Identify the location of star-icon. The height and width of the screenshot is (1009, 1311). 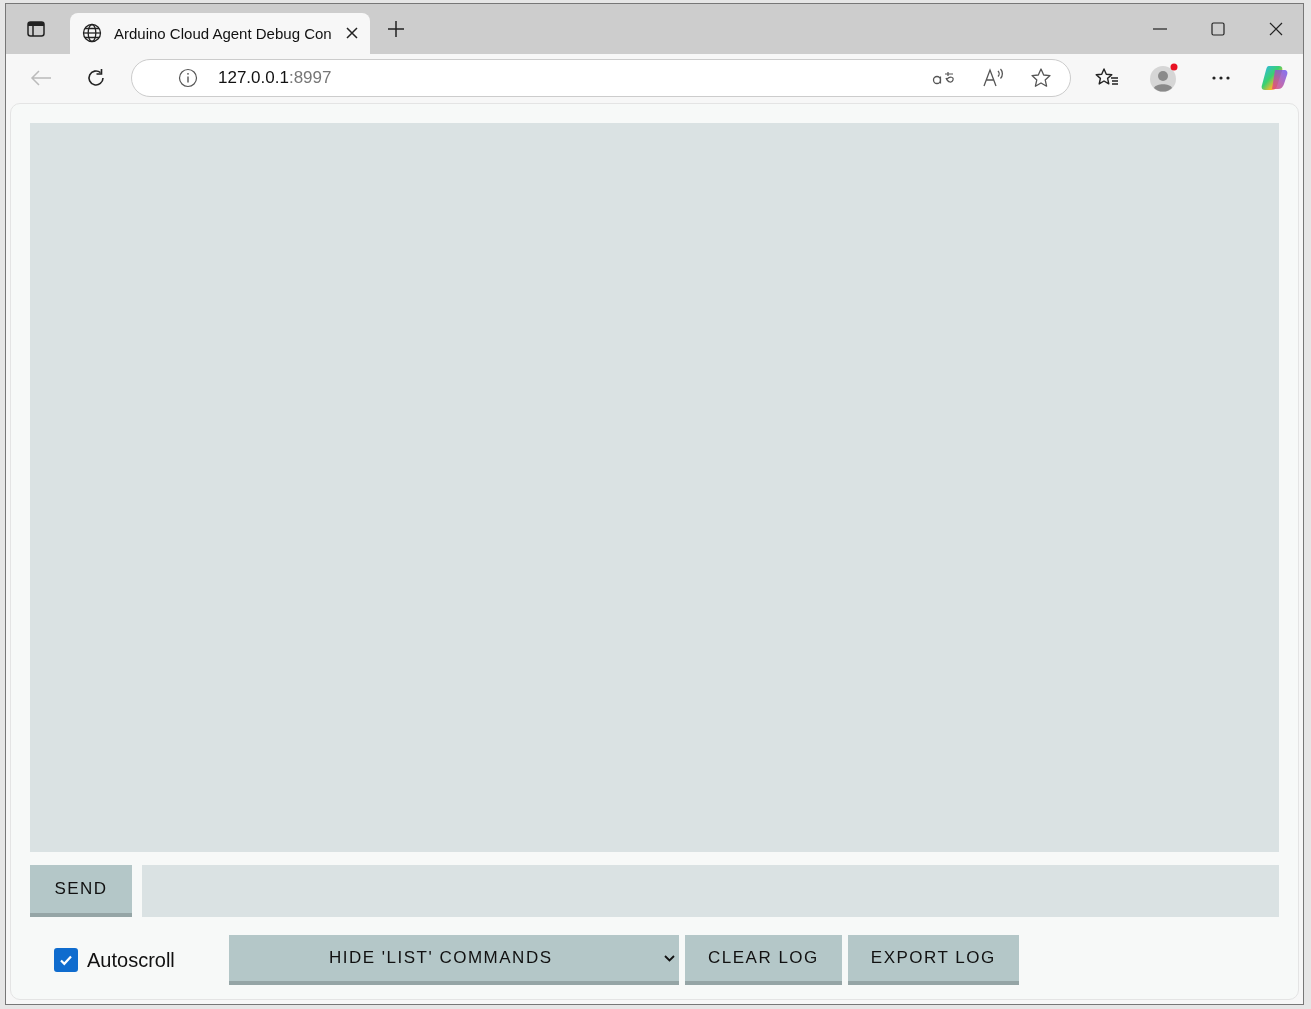
(1041, 78).